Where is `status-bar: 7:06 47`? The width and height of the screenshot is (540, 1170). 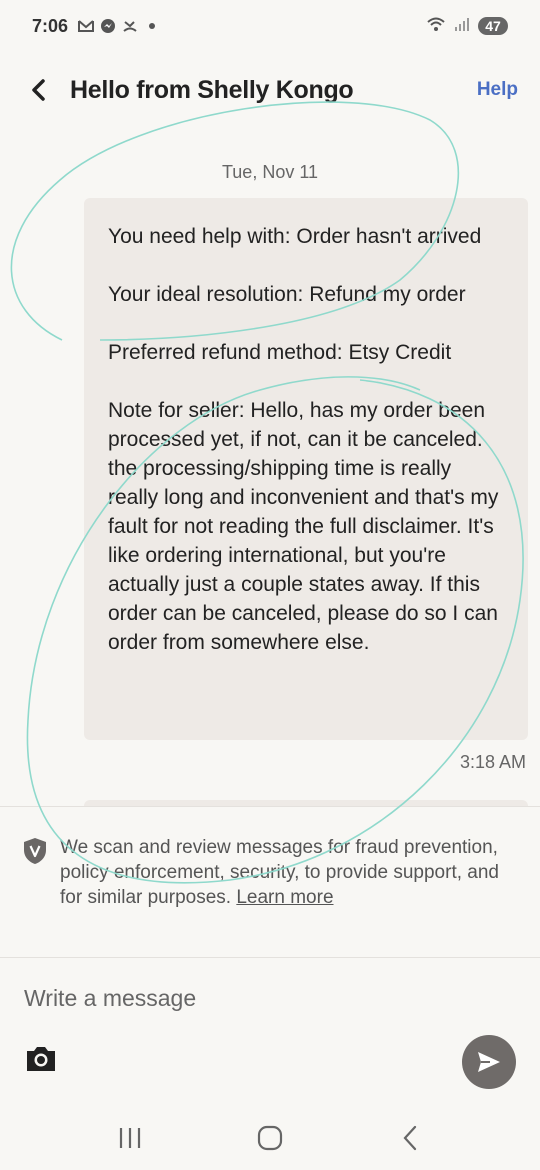 status-bar: 7:06 47 is located at coordinates (270, 26).